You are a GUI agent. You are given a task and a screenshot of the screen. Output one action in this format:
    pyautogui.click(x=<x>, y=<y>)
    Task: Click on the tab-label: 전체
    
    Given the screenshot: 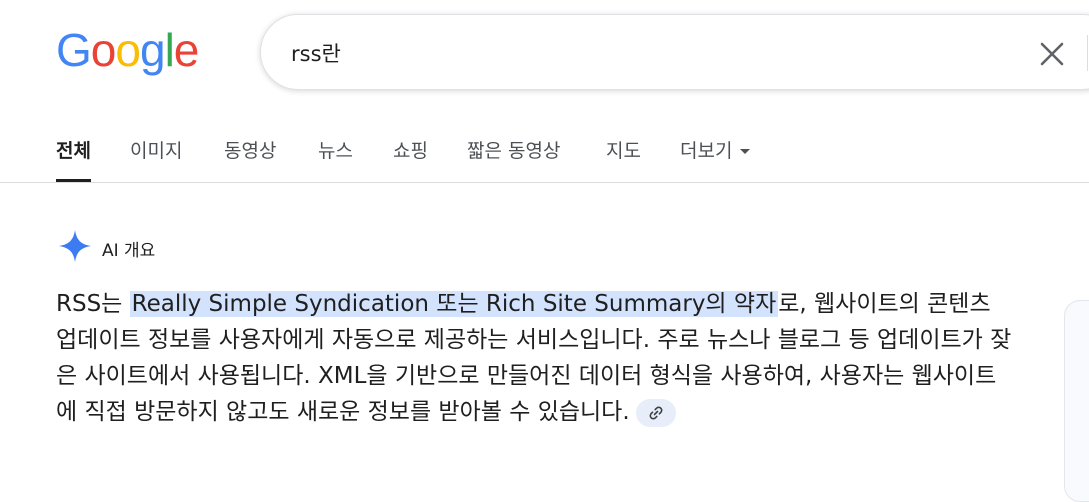 What is the action you would take?
    pyautogui.click(x=73, y=151)
    